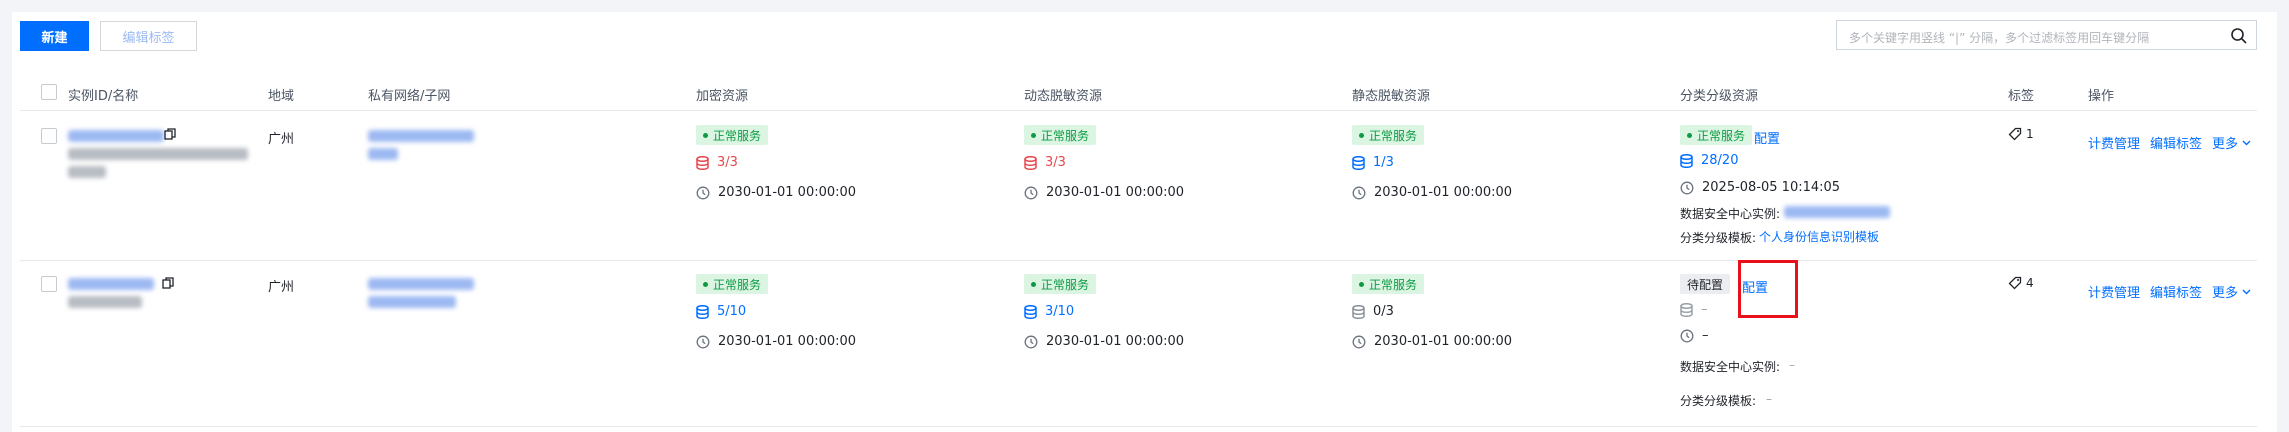 The image size is (2289, 432). Describe the element at coordinates (732, 311) in the screenshot. I see `encrypt-count-value: 5/10` at that location.